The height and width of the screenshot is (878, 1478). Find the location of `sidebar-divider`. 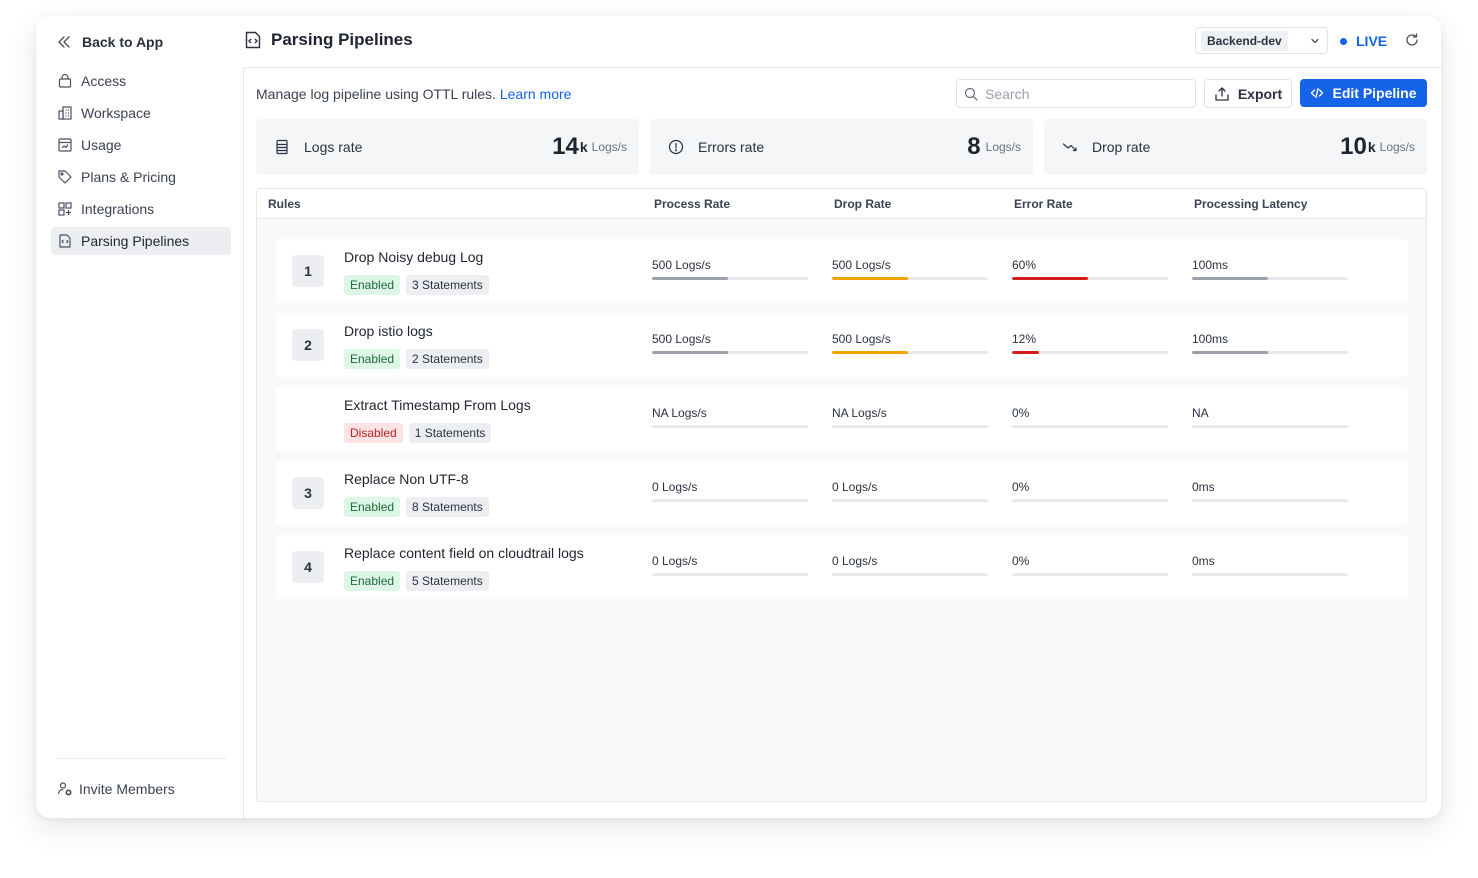

sidebar-divider is located at coordinates (141, 758).